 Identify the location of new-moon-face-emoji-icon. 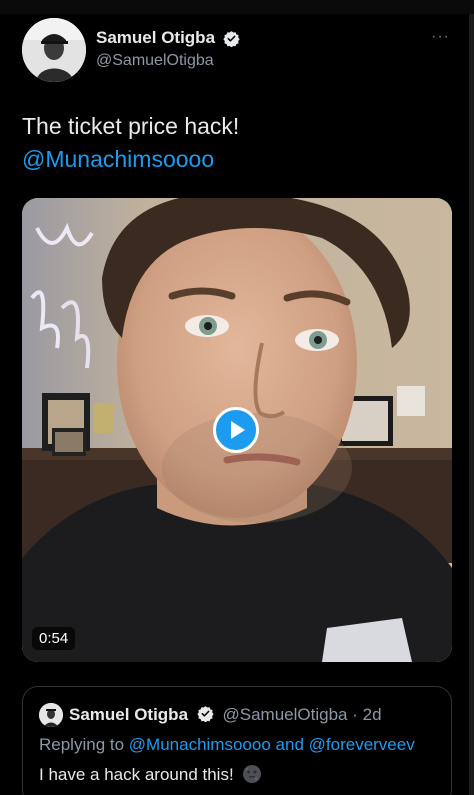
(252, 774).